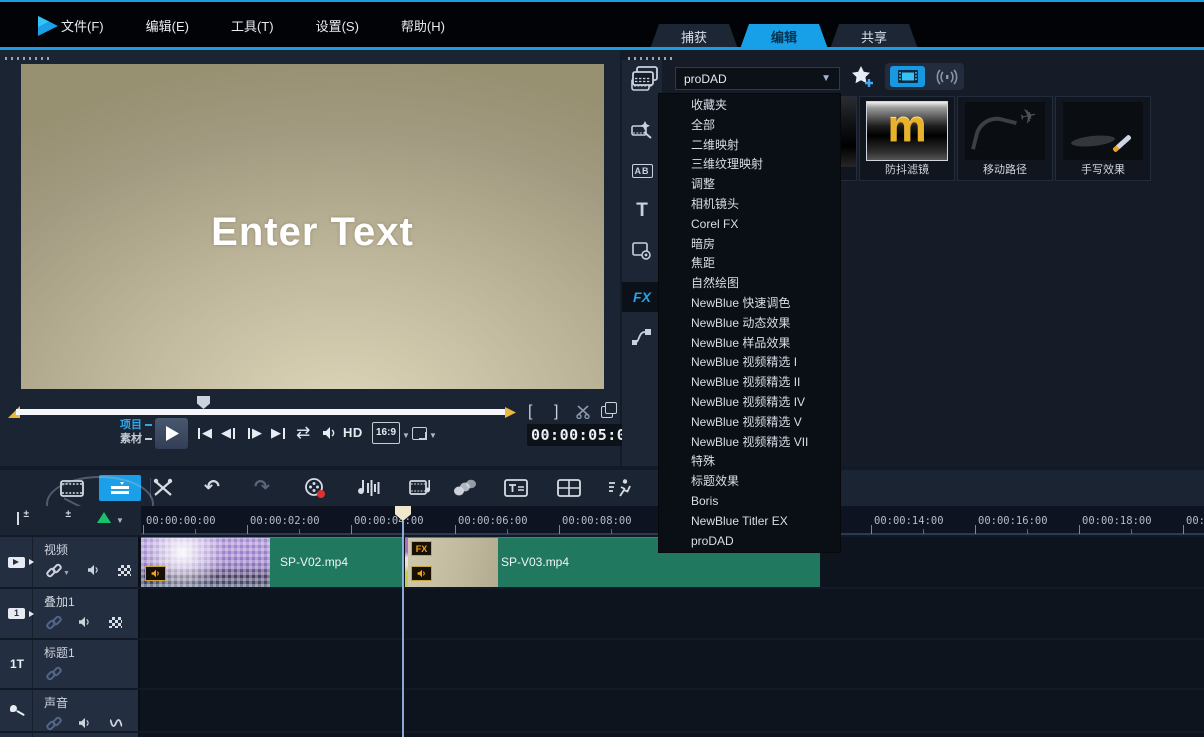  What do you see at coordinates (602, 735) in the screenshot?
I see `track-row: 音乐1 ▼` at bounding box center [602, 735].